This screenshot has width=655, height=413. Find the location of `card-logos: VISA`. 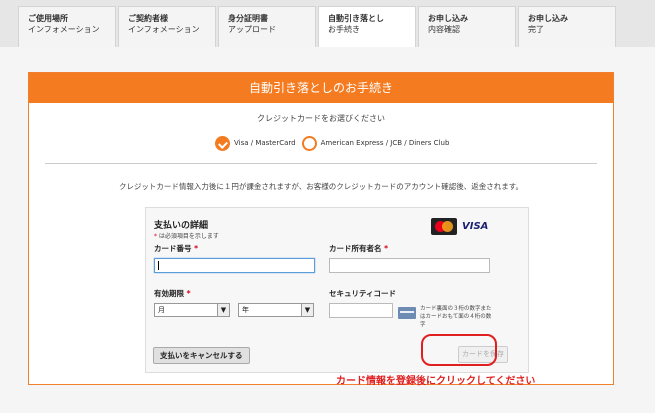

card-logos: VISA is located at coordinates (459, 226).